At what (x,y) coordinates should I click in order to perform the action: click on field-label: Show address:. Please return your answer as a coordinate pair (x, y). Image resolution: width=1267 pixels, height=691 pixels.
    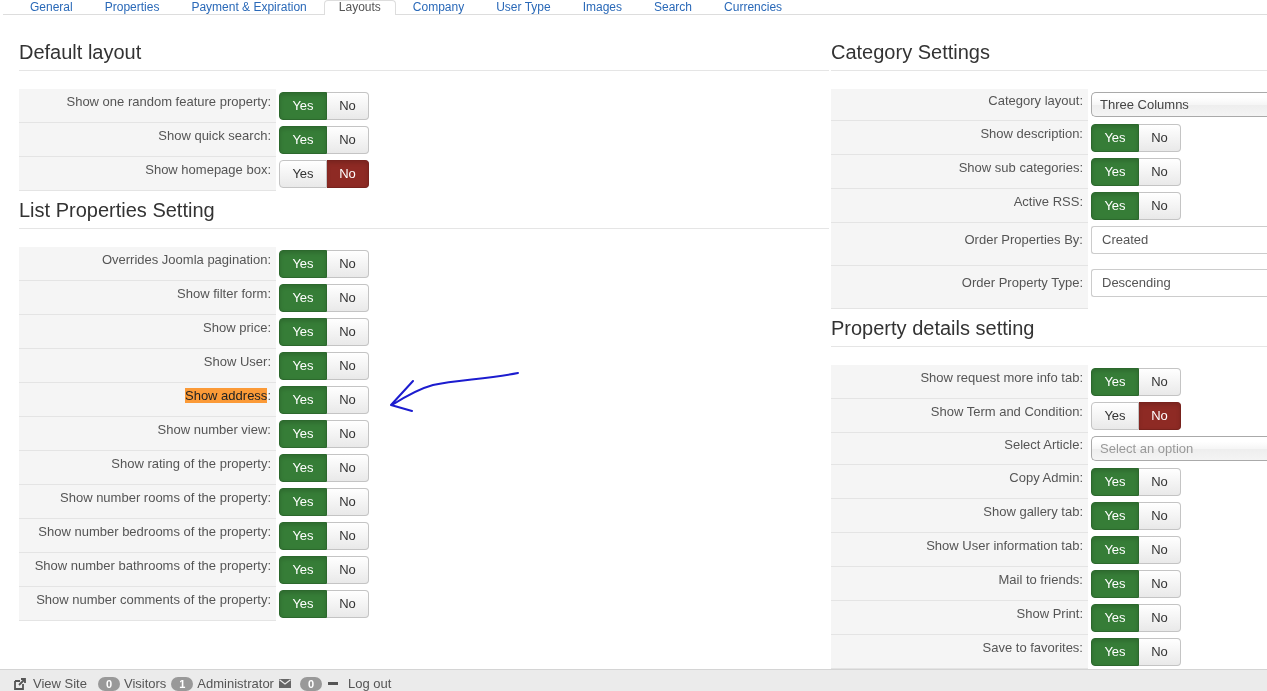
    Looking at the image, I should click on (228, 395).